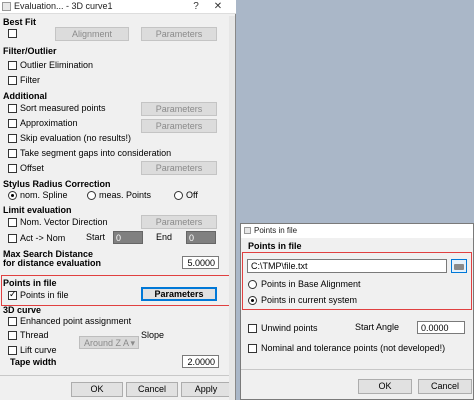 Image resolution: width=474 pixels, height=400 pixels. I want to click on start-angle-field: 0.0000, so click(441, 327).